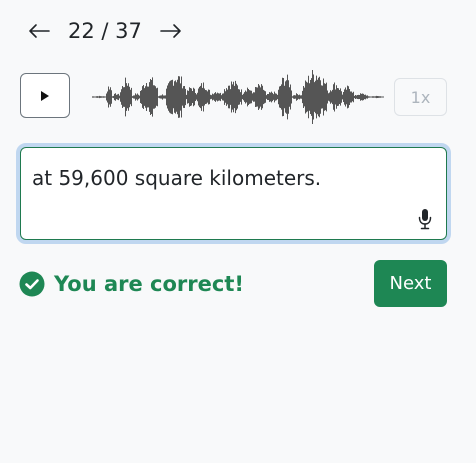 The width and height of the screenshot is (476, 463). Describe the element at coordinates (420, 97) in the screenshot. I see `playback-speed-button: 1x` at that location.